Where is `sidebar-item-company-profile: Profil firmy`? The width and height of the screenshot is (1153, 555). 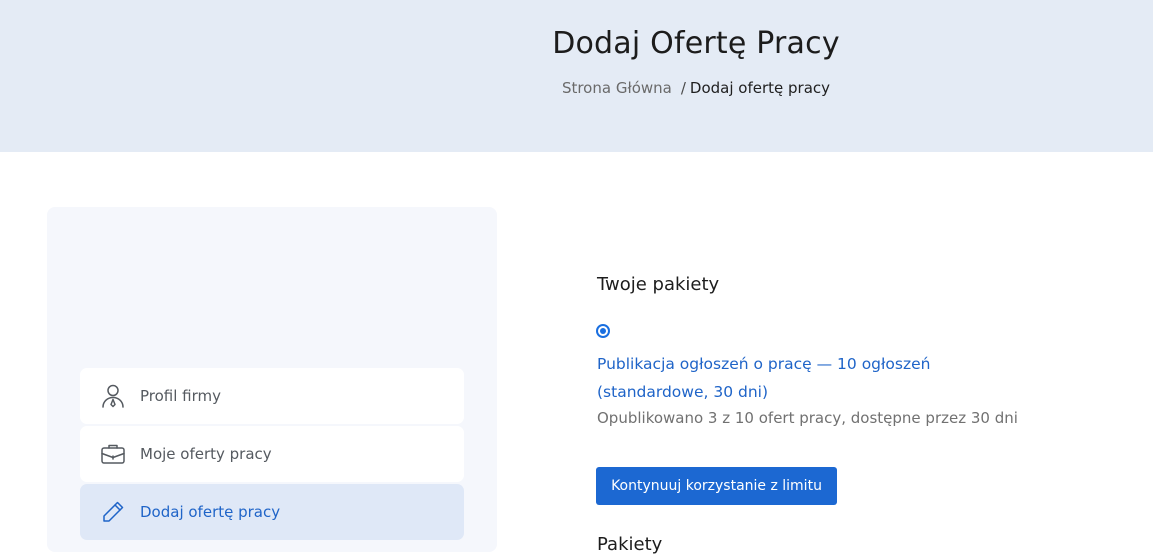
sidebar-item-company-profile: Profil firmy is located at coordinates (272, 396).